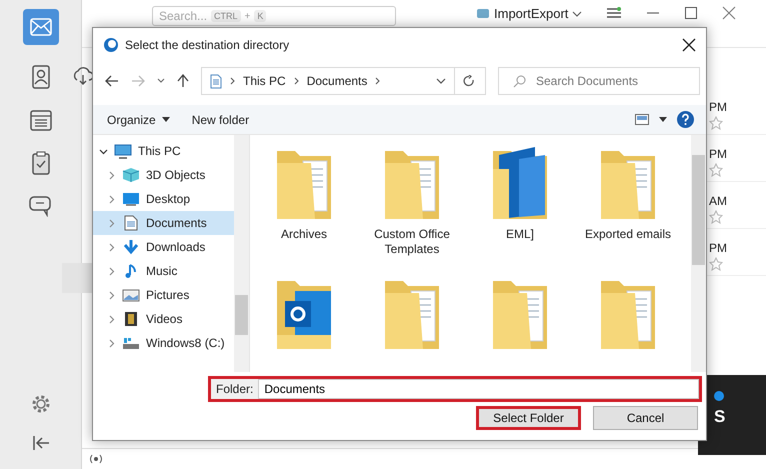 The width and height of the screenshot is (766, 469). What do you see at coordinates (161, 81) in the screenshot?
I see `recent-caret-icon` at bounding box center [161, 81].